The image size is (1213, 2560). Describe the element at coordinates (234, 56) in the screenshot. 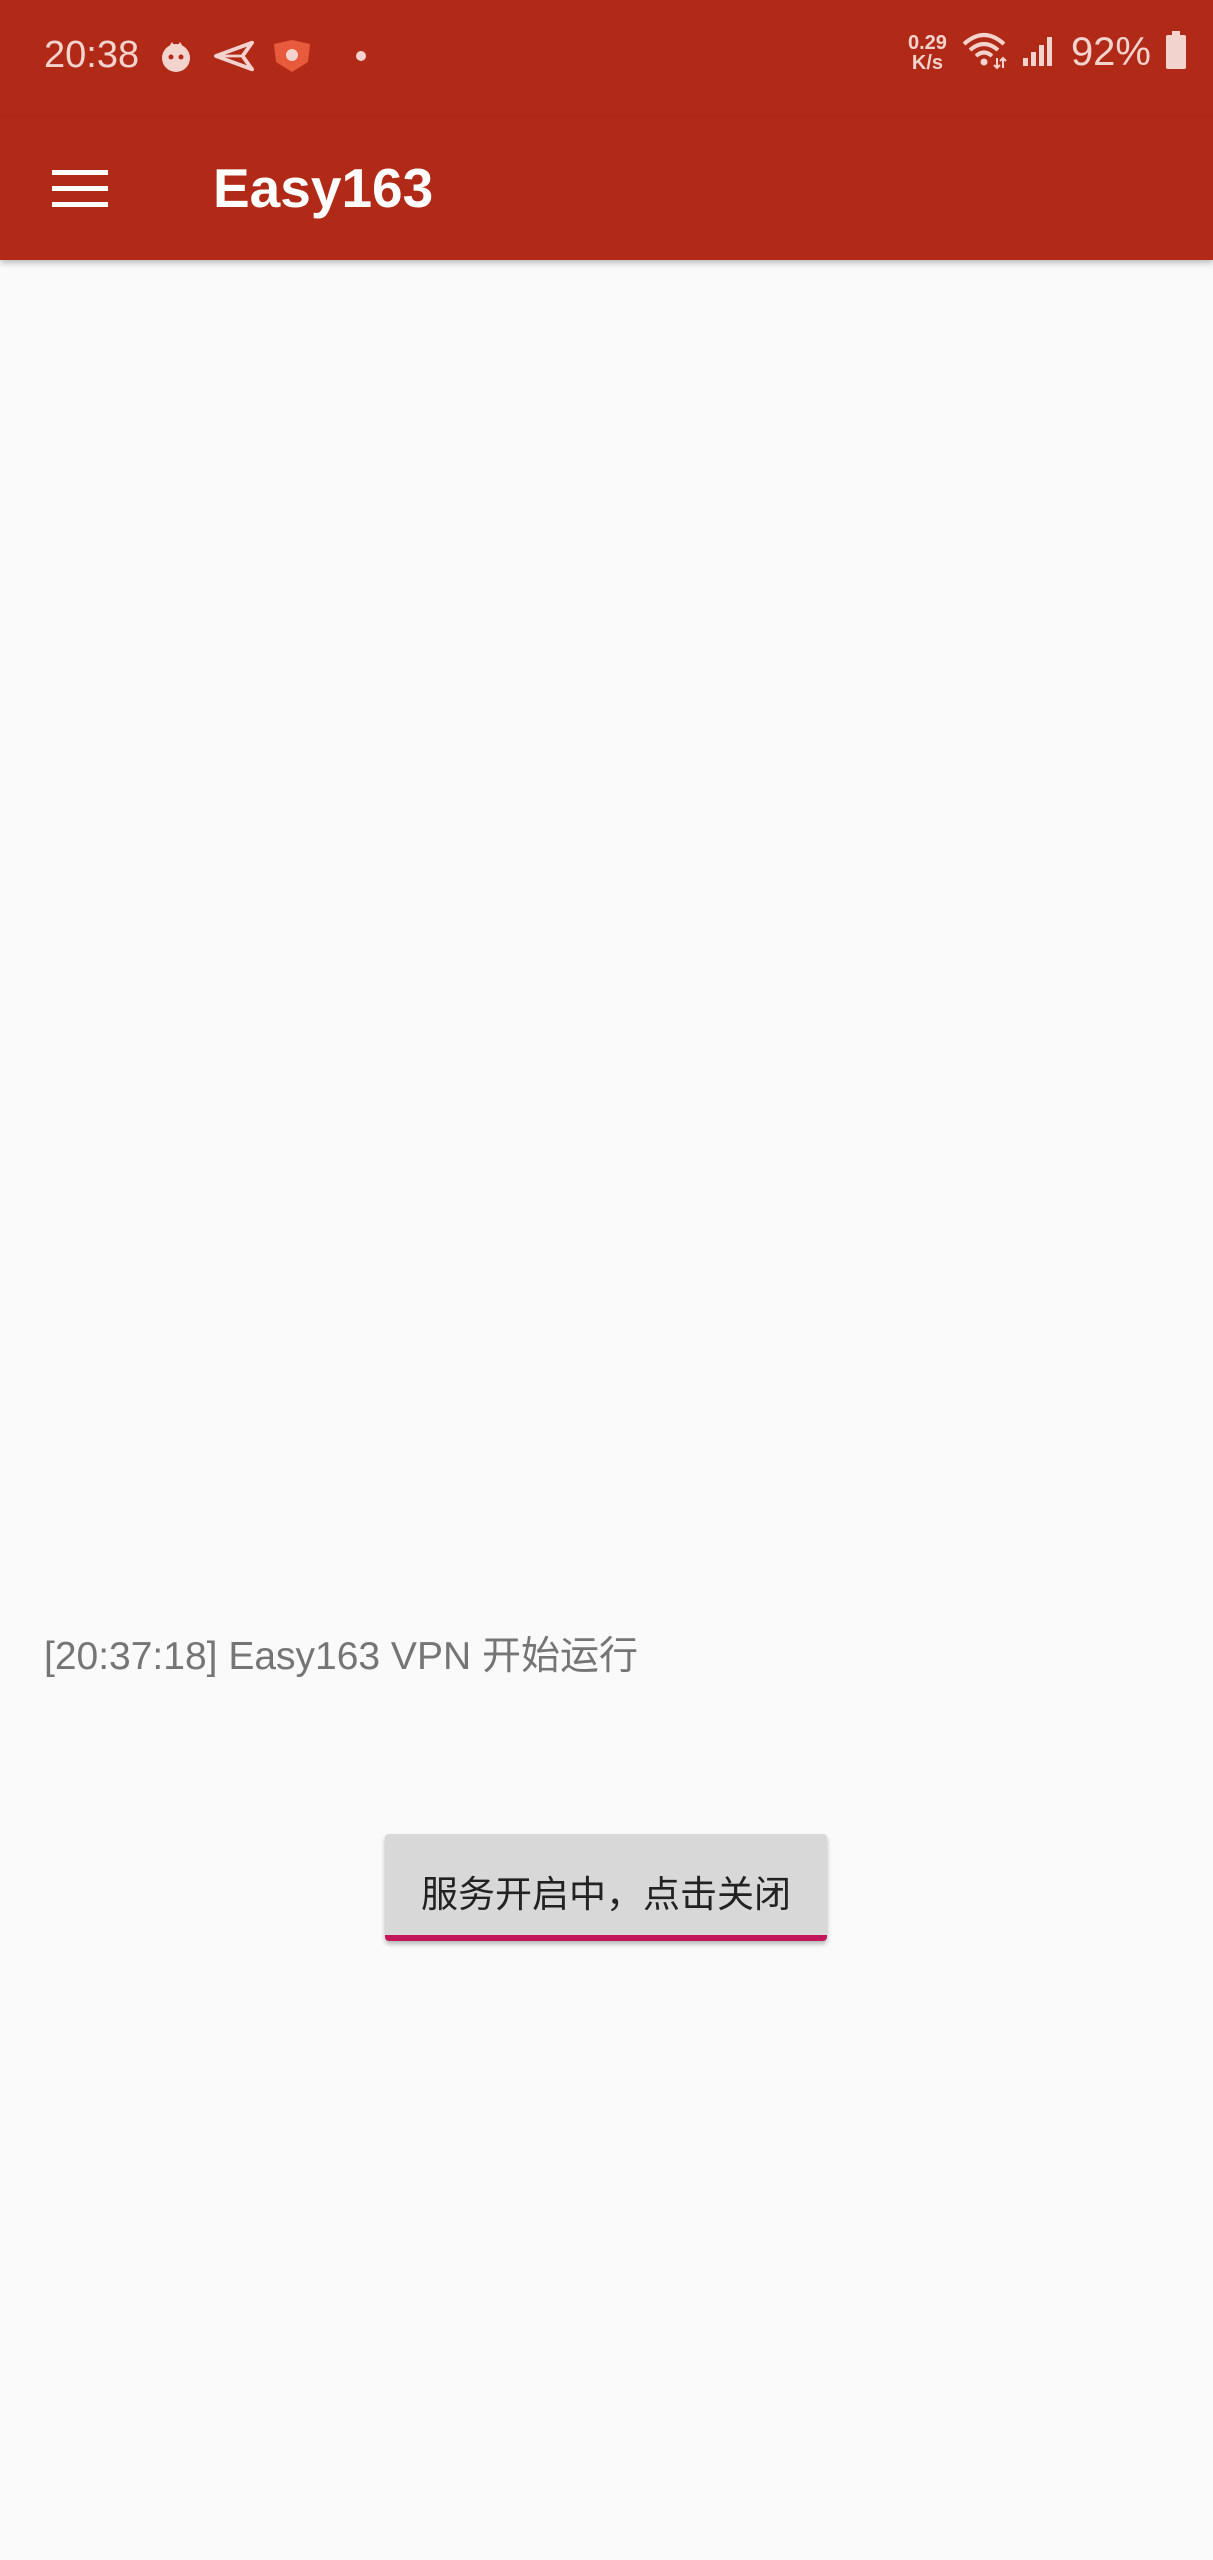

I see `send-icon` at that location.